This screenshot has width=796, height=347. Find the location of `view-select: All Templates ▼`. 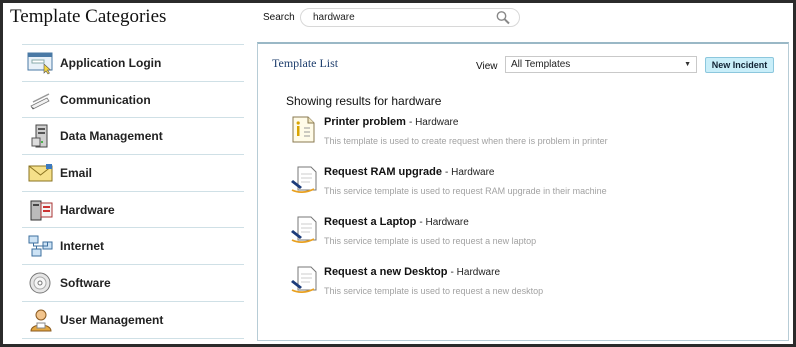

view-select: All Templates ▼ is located at coordinates (601, 64).